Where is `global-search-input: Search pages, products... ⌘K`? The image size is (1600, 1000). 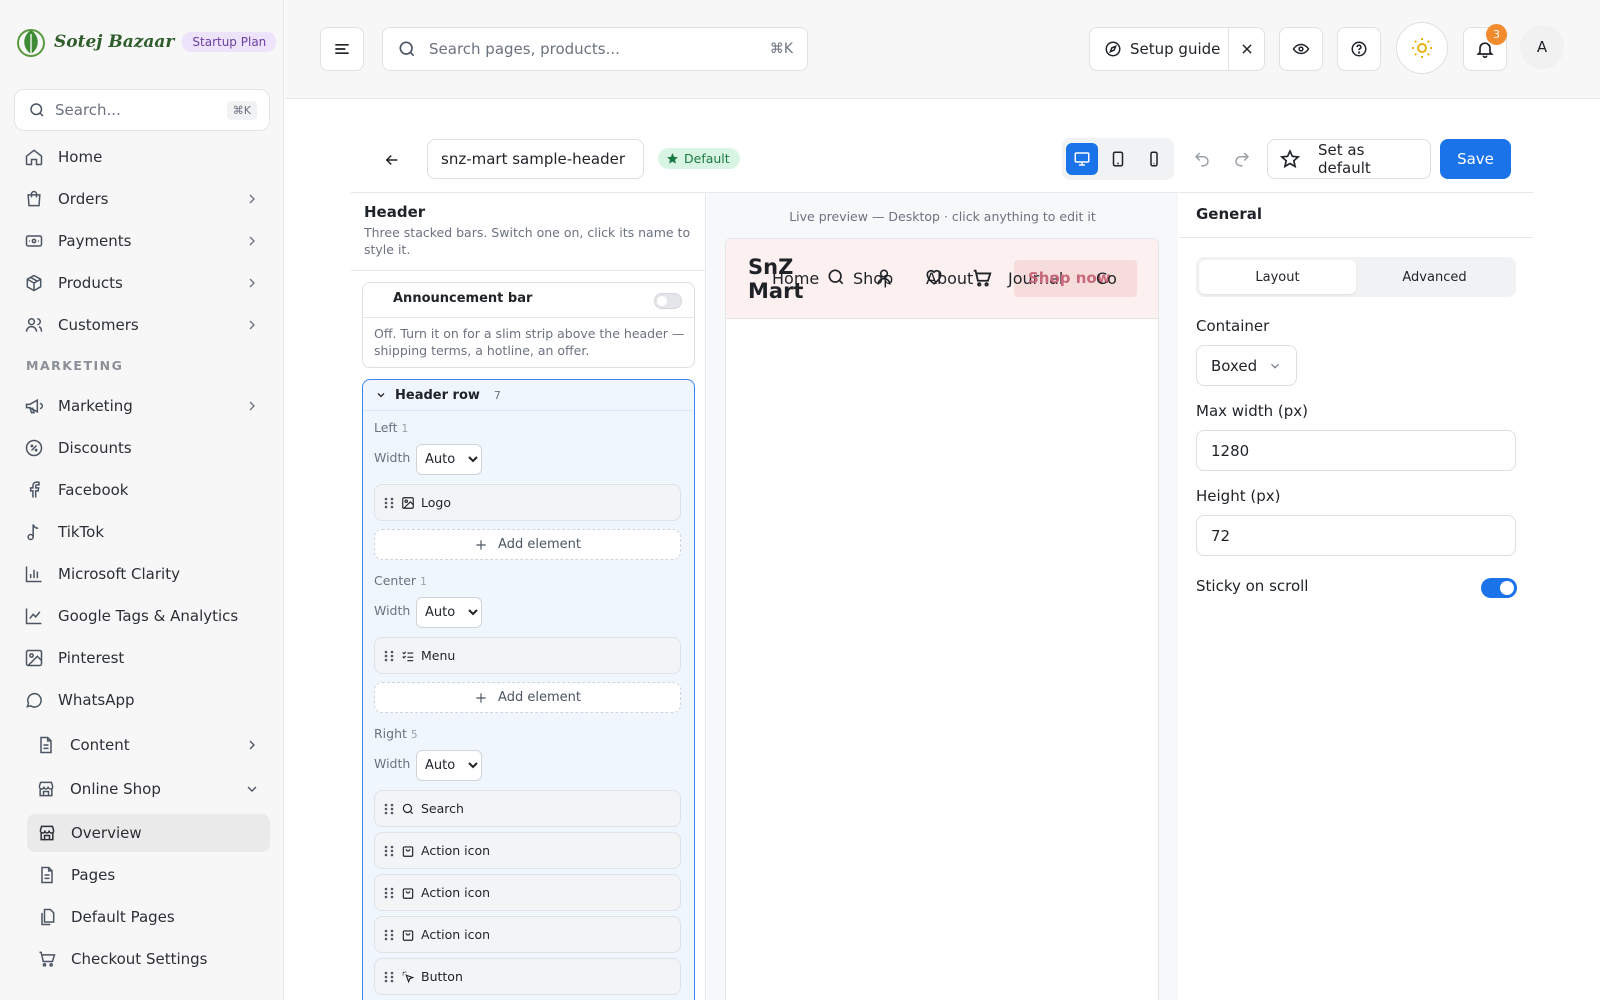 global-search-input: Search pages, products... ⌘K is located at coordinates (595, 49).